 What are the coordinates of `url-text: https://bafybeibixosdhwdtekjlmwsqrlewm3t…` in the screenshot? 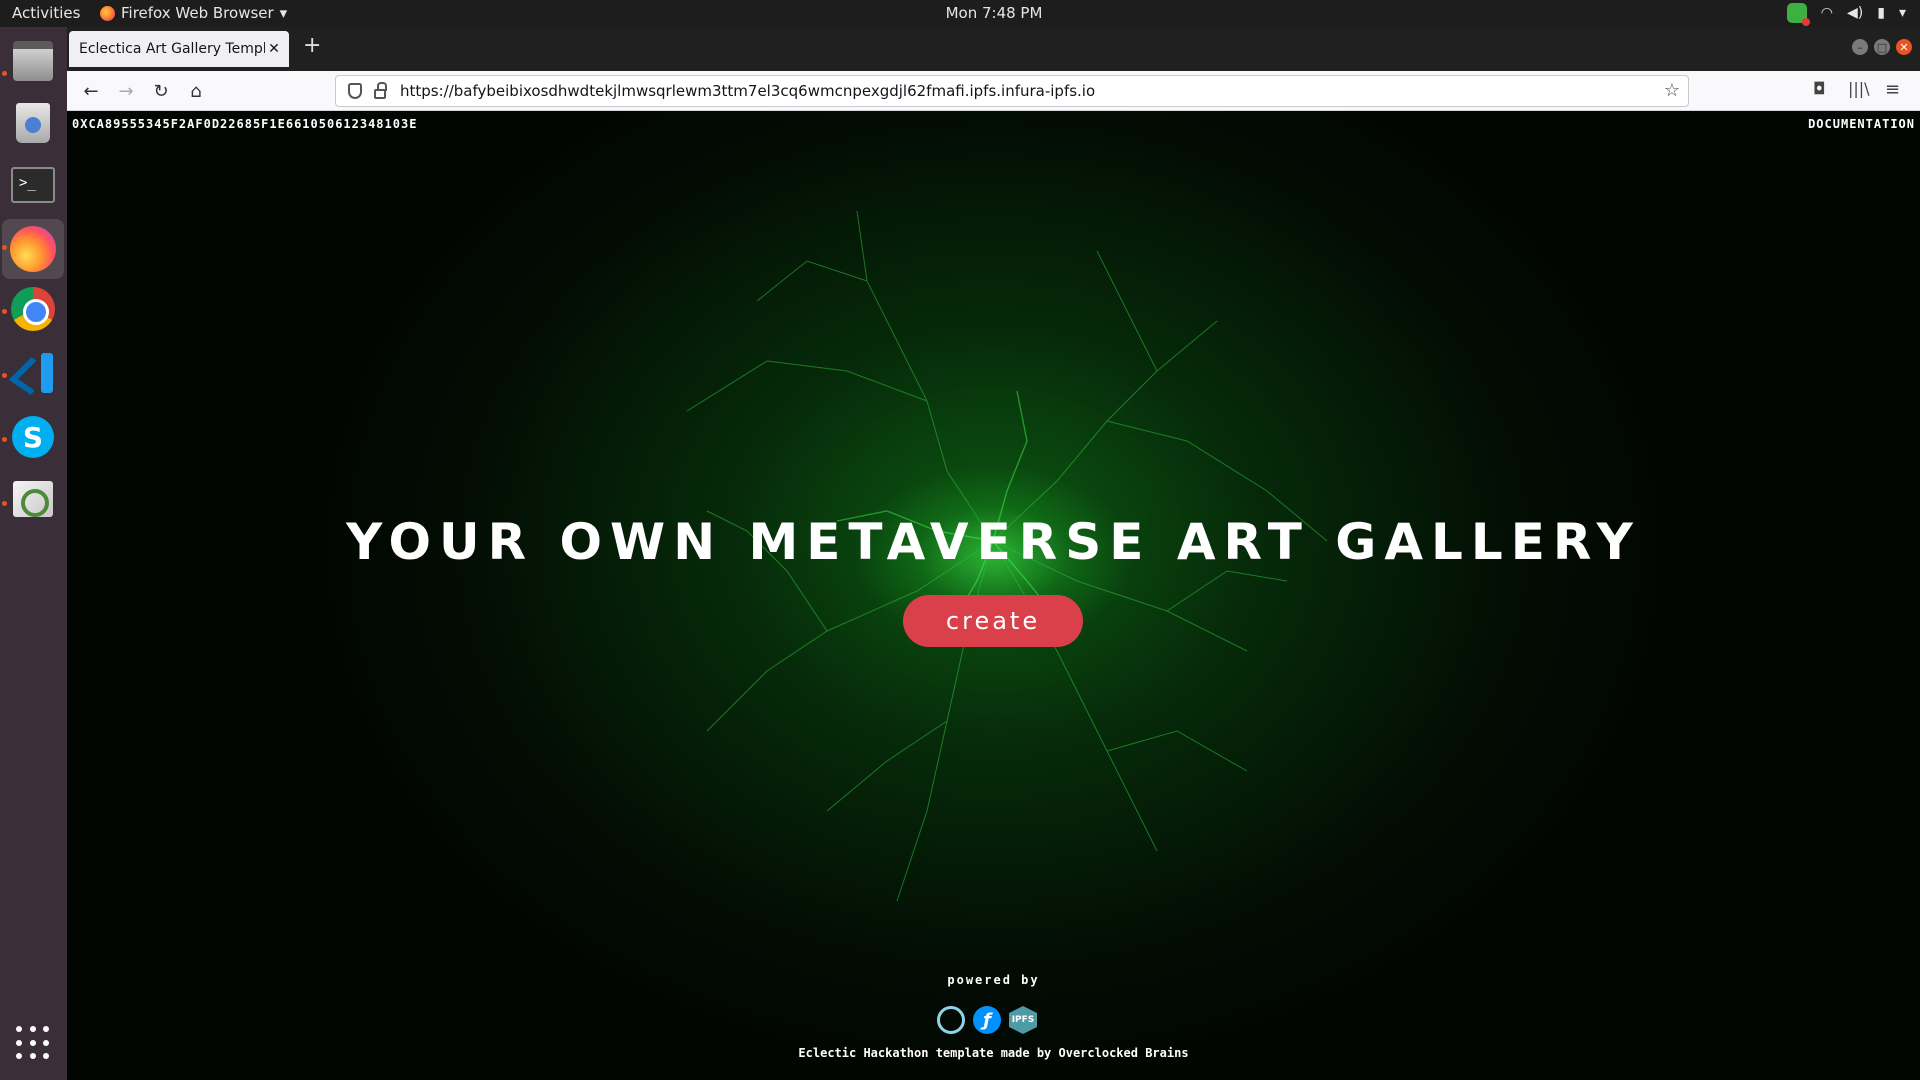 It's located at (747, 91).